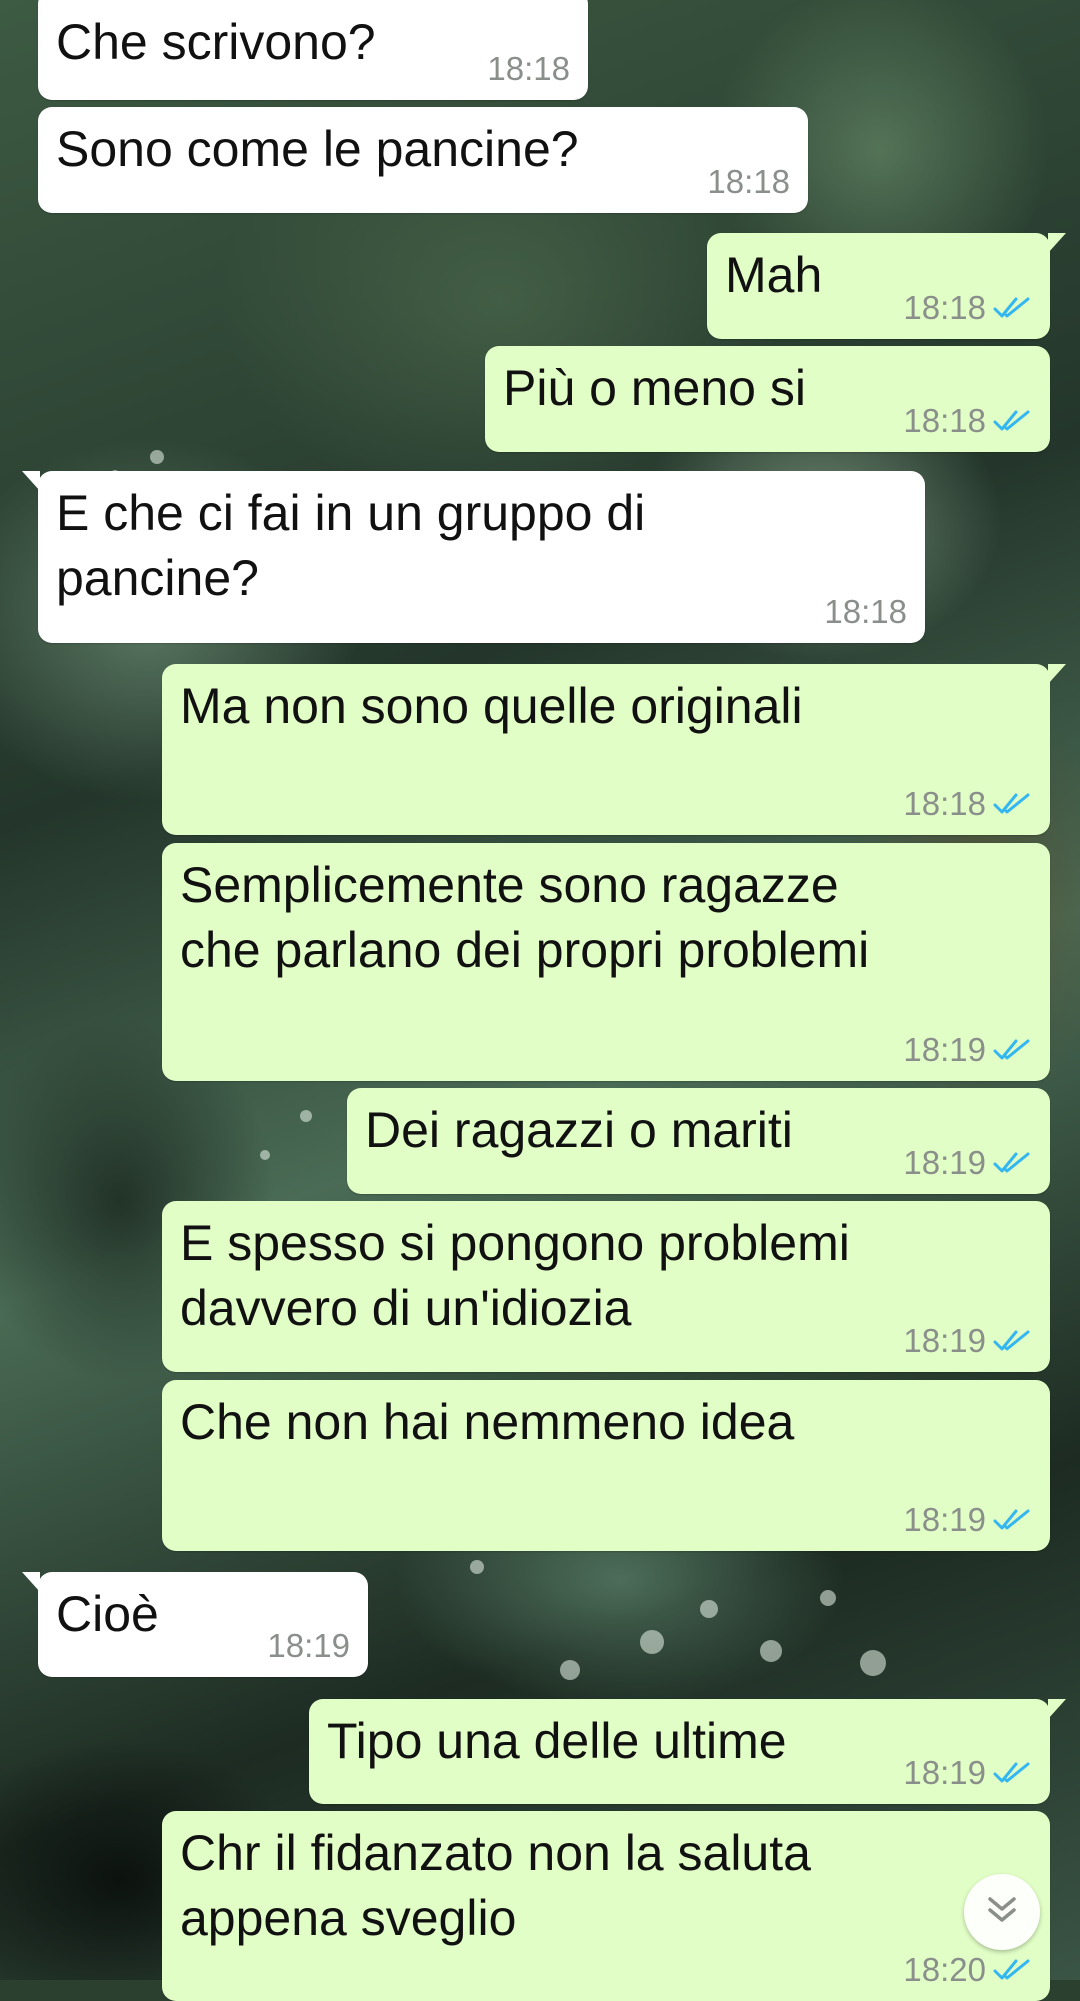  I want to click on outgoing-message-bubble: Più o meno si 18:18, so click(767, 399).